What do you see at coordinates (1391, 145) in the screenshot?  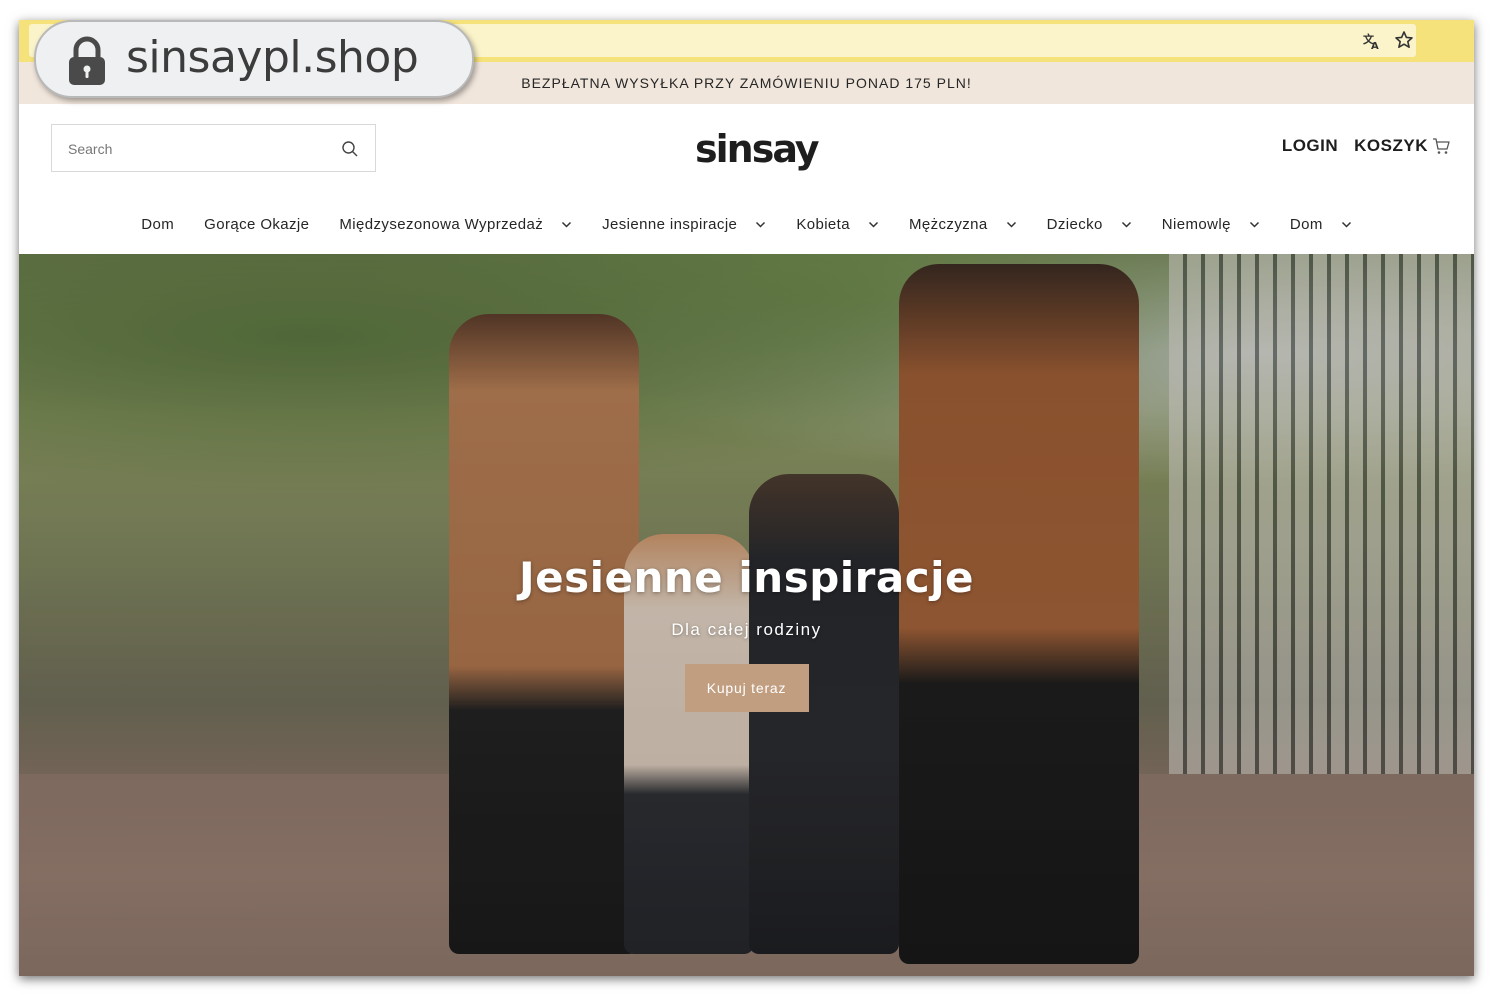 I see `cart-label: KOSZYK` at bounding box center [1391, 145].